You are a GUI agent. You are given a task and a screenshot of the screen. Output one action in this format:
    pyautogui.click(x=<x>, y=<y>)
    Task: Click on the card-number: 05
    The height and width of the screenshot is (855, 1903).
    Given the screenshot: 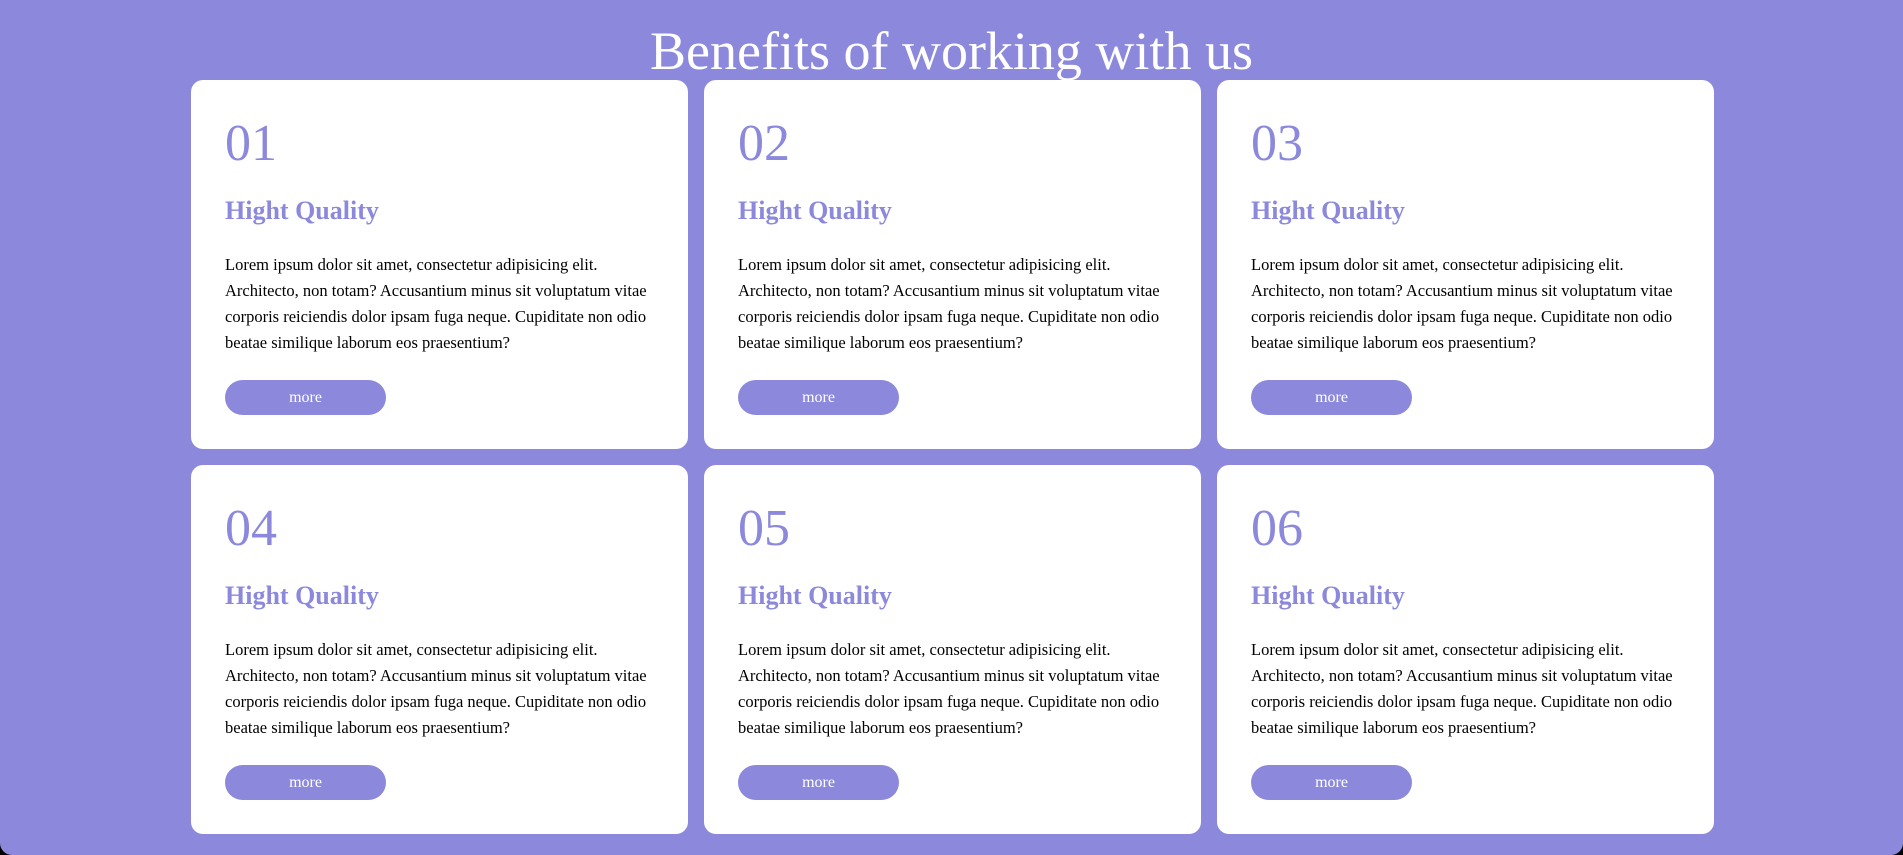 What is the action you would take?
    pyautogui.click(x=764, y=528)
    